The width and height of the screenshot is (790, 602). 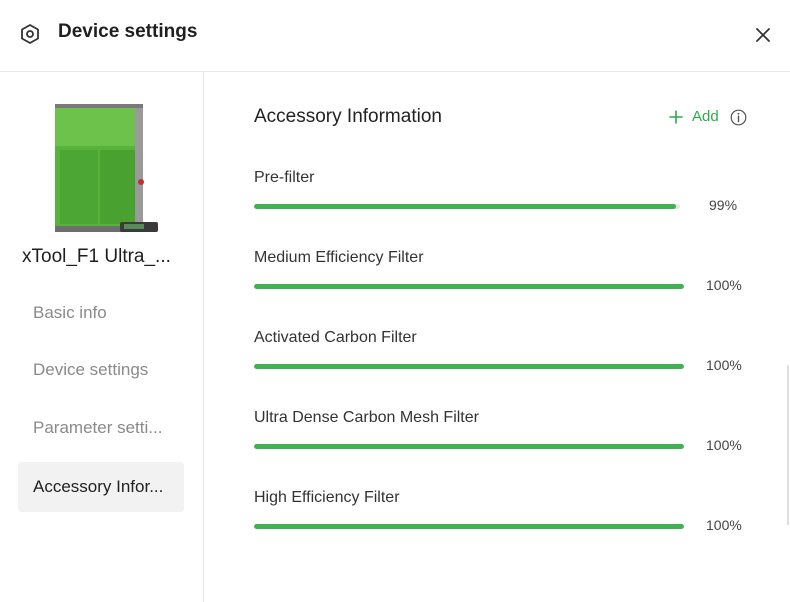 I want to click on accessory-item: Ultra Dense Carbon Mesh Filter 100%, so click(x=504, y=439).